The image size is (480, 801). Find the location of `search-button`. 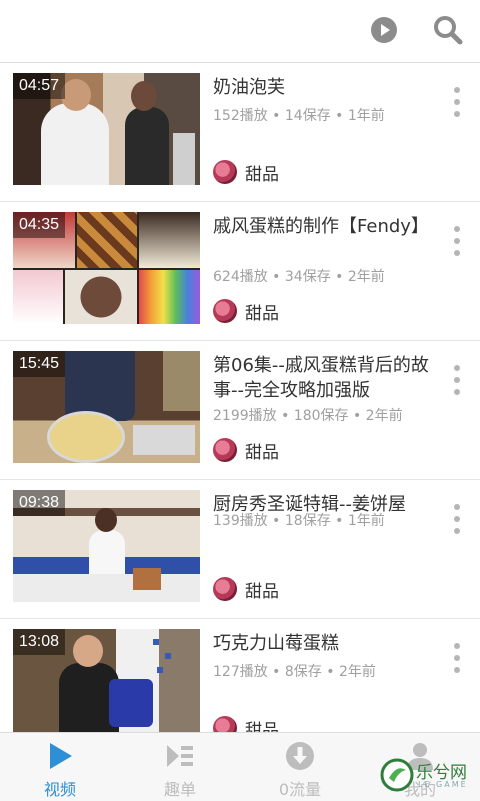

search-button is located at coordinates (448, 30).